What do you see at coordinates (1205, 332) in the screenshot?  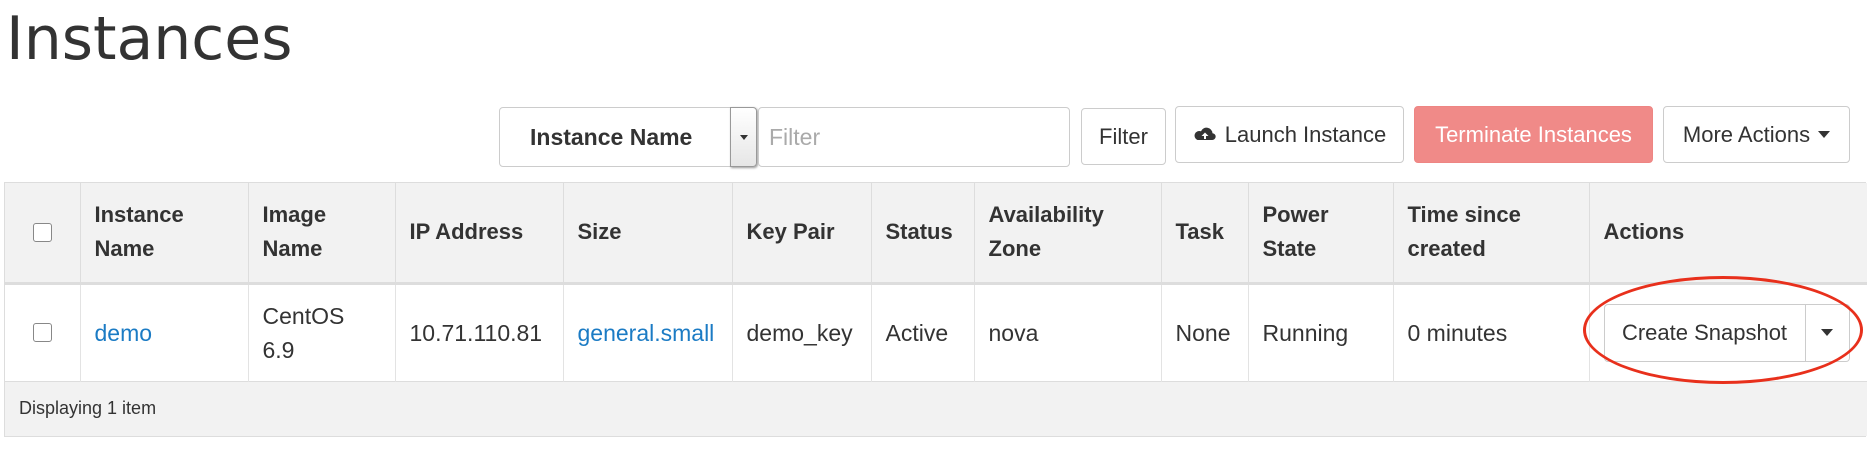 I see `task-cell: None` at bounding box center [1205, 332].